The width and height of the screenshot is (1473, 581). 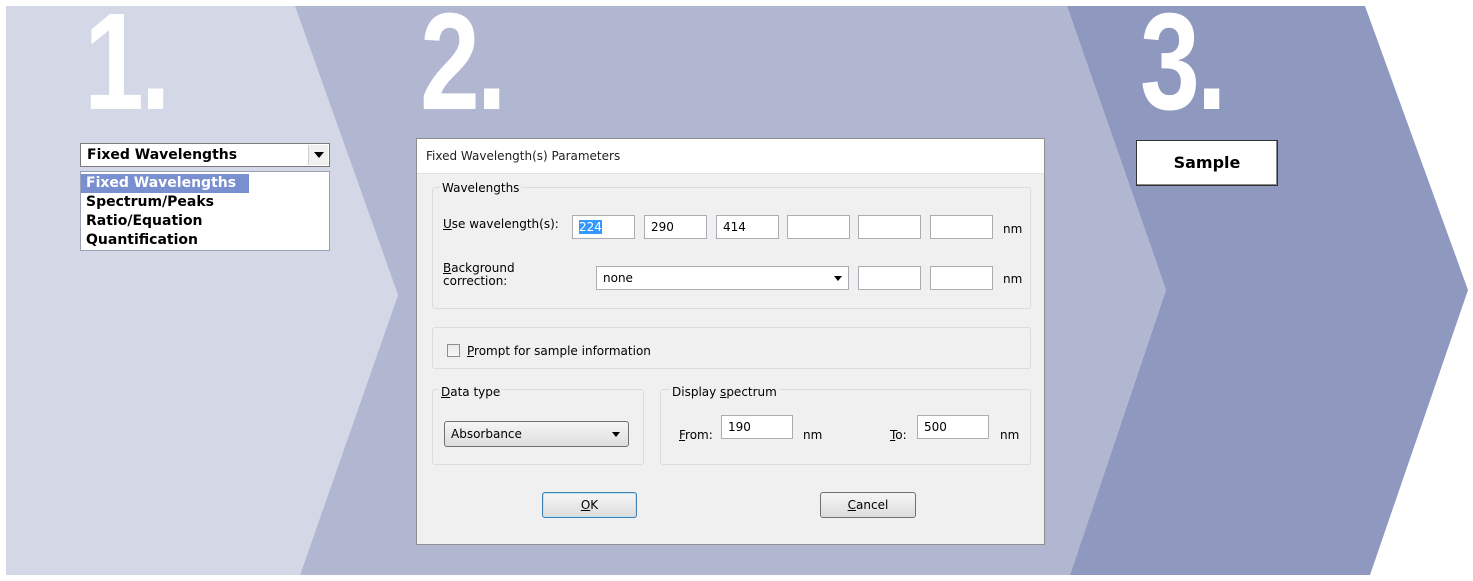 I want to click on dropdown-option-quantification: Quantification, so click(x=205, y=240).